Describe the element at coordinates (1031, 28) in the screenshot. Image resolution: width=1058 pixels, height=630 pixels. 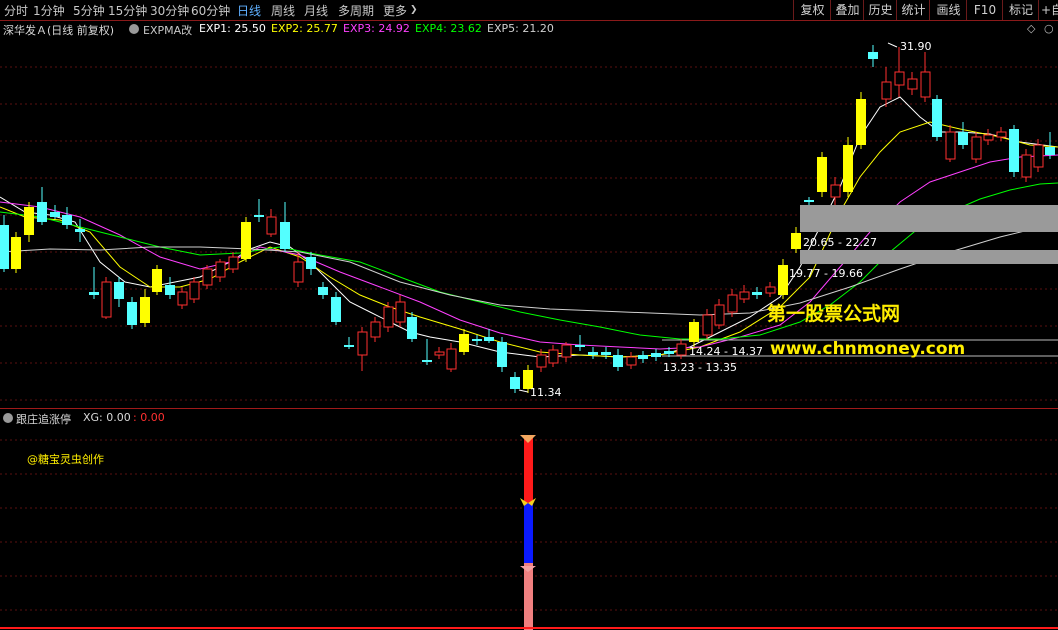
I see `diamond-icon: ◇` at that location.